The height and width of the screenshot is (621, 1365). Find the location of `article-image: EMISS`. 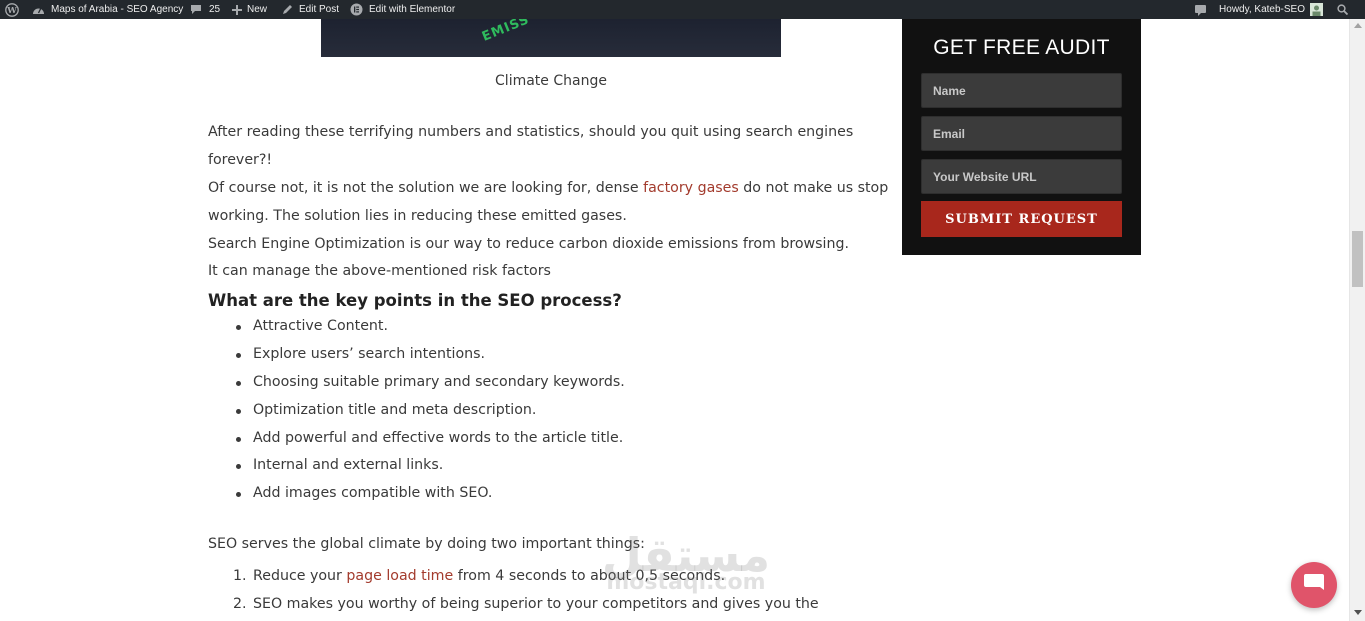

article-image: EMISS is located at coordinates (551, 38).